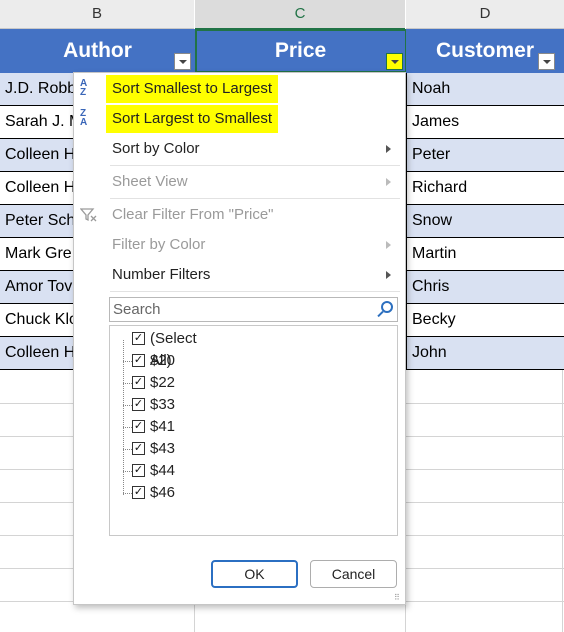 The width and height of the screenshot is (564, 632). I want to click on value-label: $41, so click(163, 426).